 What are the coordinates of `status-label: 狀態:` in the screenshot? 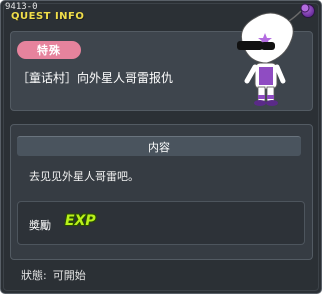 It's located at (34, 275).